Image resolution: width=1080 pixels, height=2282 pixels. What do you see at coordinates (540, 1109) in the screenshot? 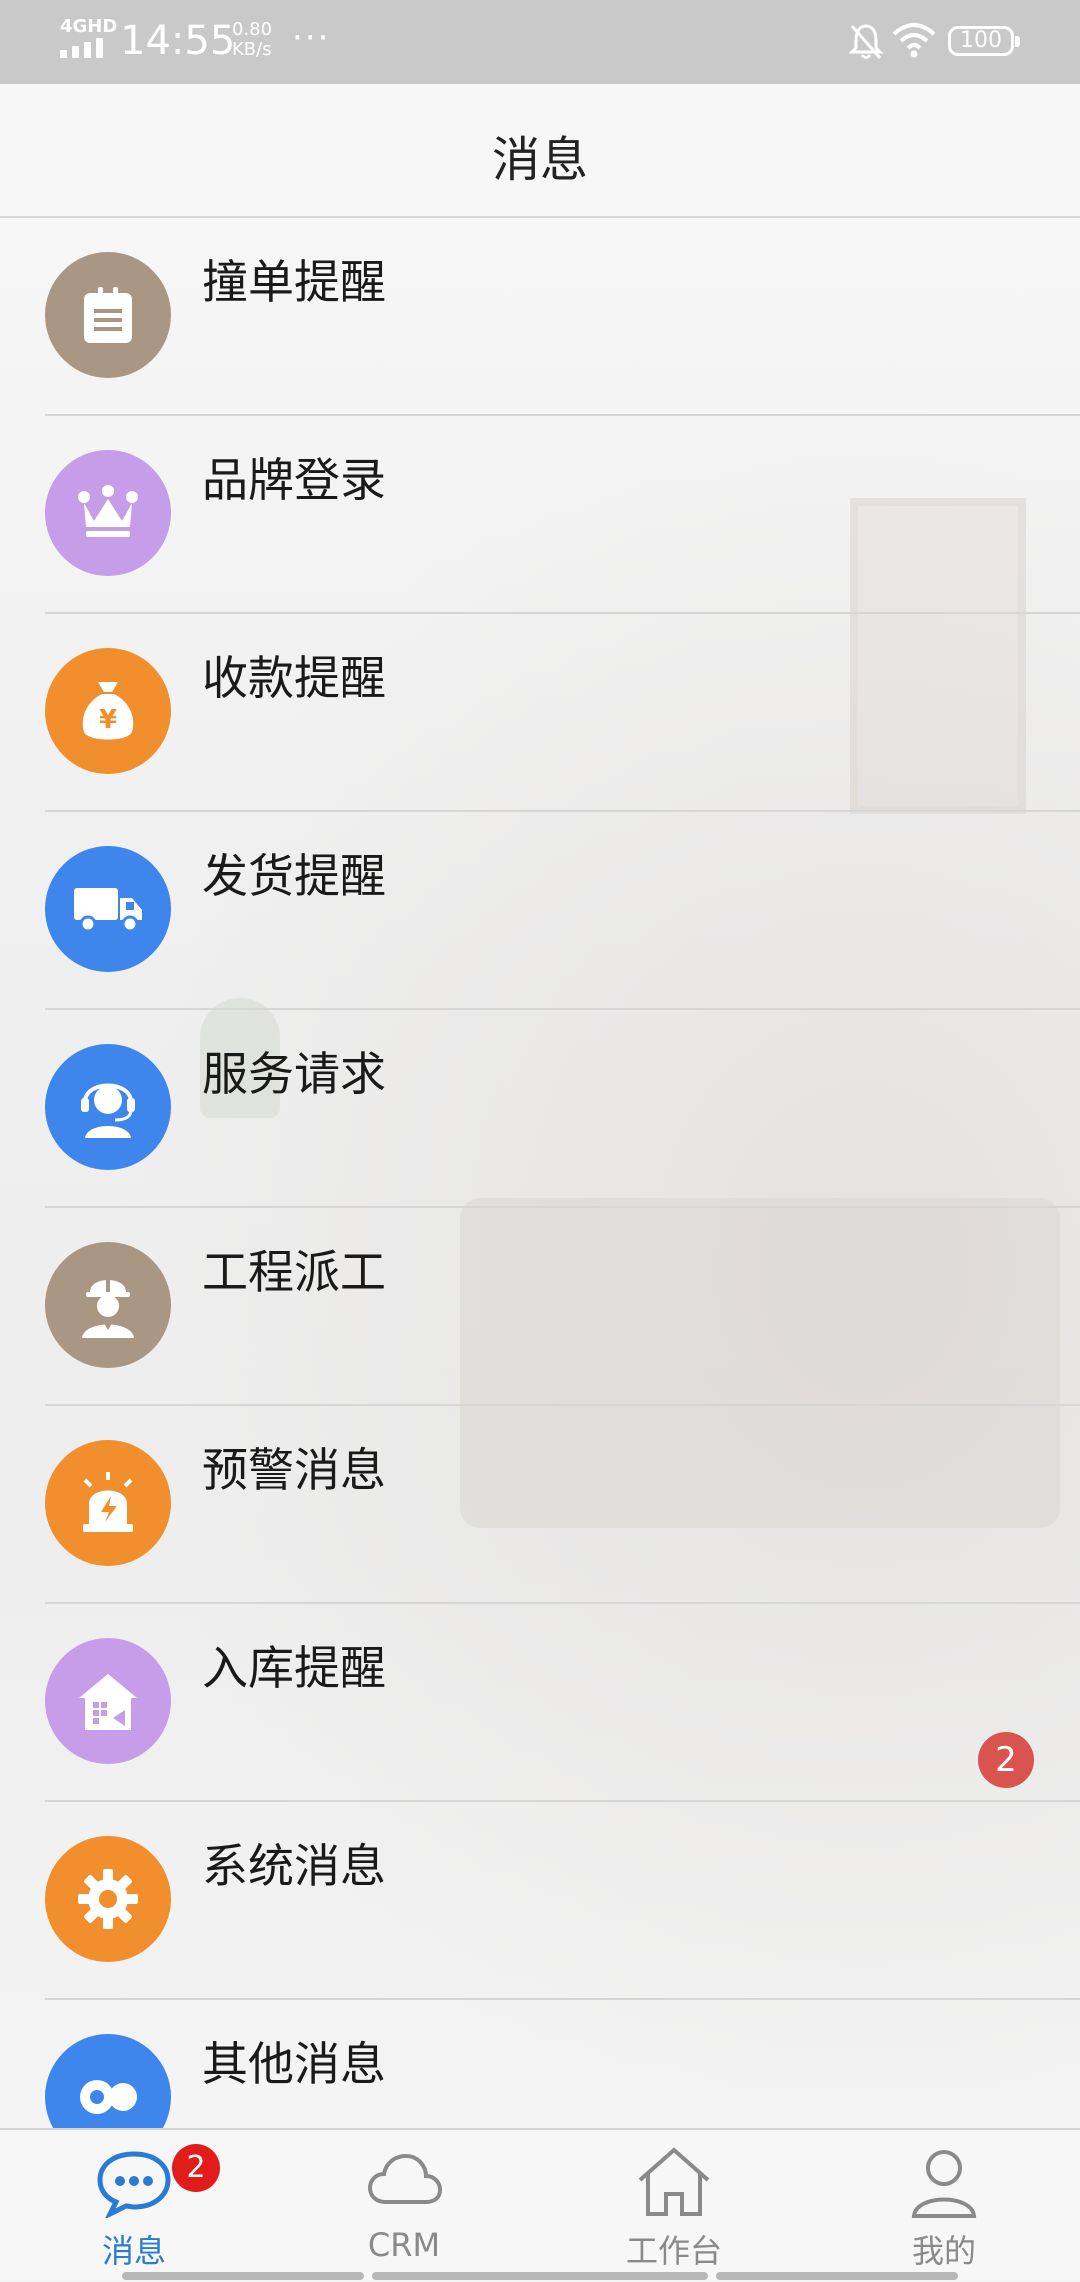
I see `list-item-service-request: 服务请求` at bounding box center [540, 1109].